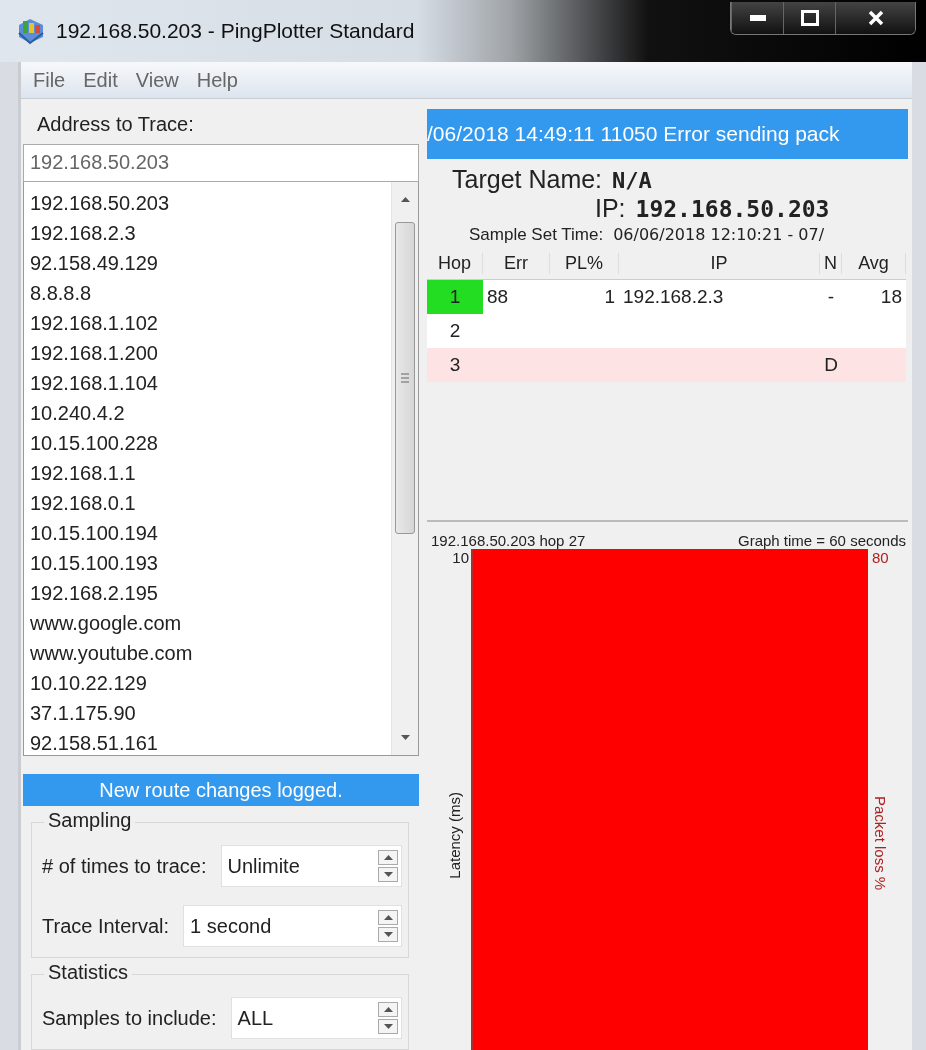 The height and width of the screenshot is (1050, 926). Describe the element at coordinates (31, 31) in the screenshot. I see `app-icon` at that location.